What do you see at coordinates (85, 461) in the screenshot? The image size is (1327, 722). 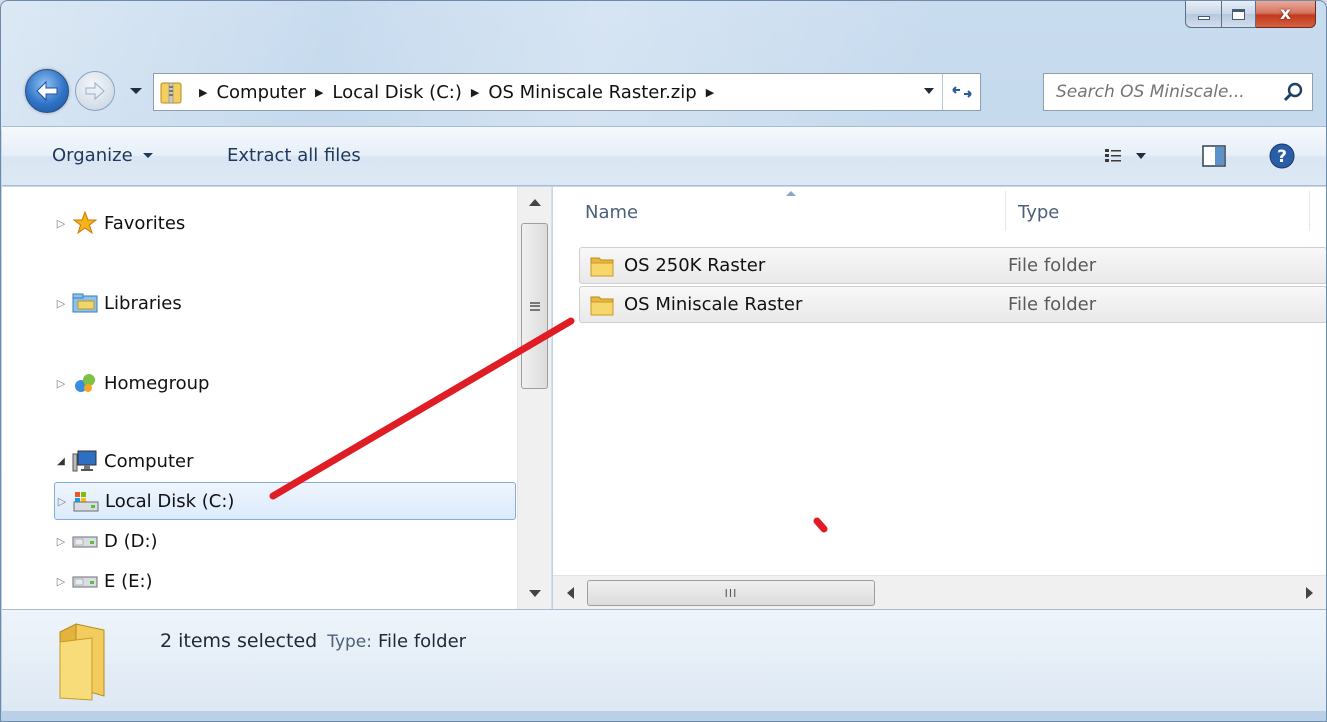 I see `computer-icon` at bounding box center [85, 461].